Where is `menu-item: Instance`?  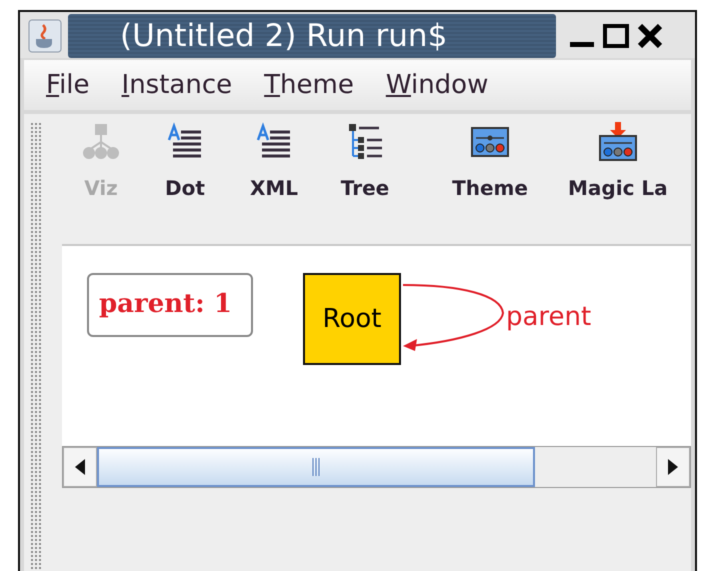 menu-item: Instance is located at coordinates (177, 85).